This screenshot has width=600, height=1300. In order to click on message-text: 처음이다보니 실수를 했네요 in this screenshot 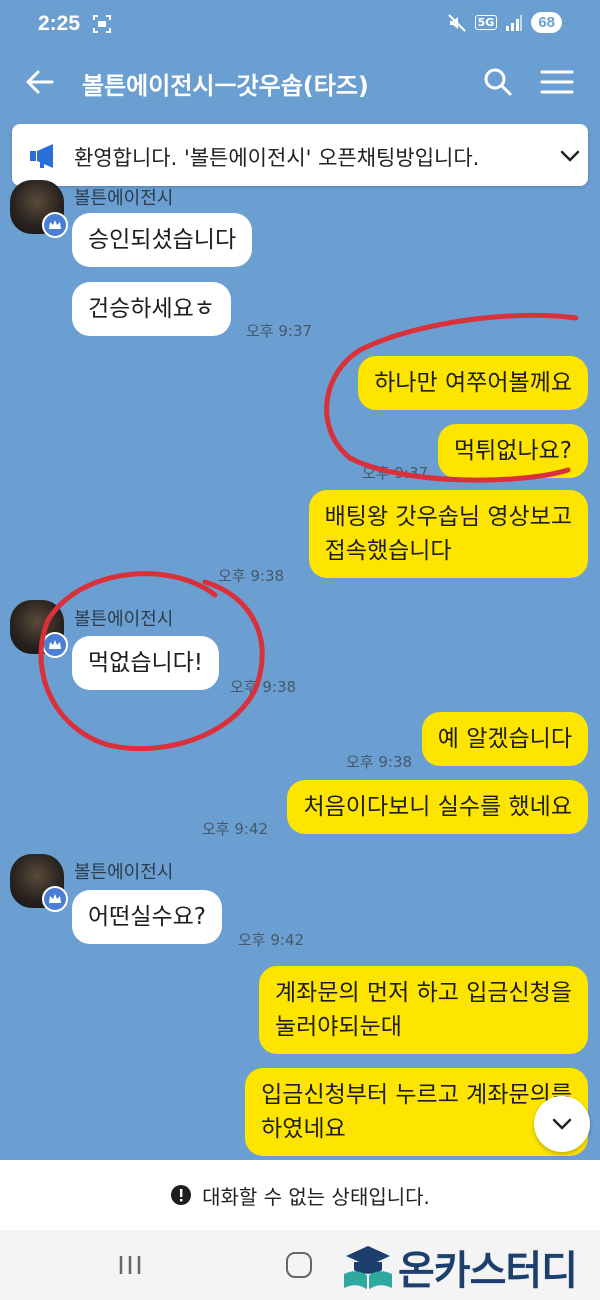, I will do `click(437, 807)`.